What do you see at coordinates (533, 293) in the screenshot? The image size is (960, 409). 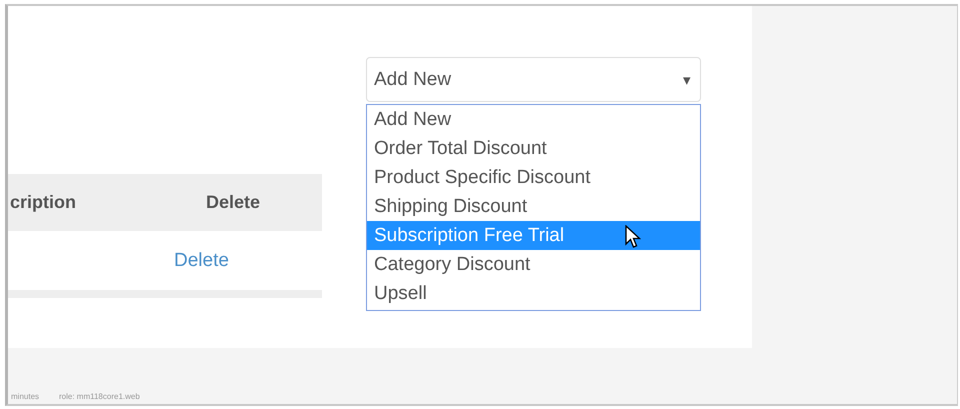 I see `dropdown-option: Upsell` at bounding box center [533, 293].